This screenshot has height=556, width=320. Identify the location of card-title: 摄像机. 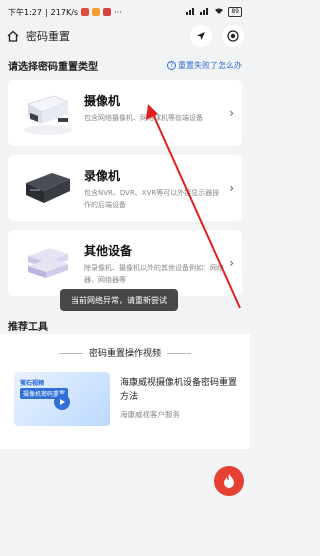
(102, 101).